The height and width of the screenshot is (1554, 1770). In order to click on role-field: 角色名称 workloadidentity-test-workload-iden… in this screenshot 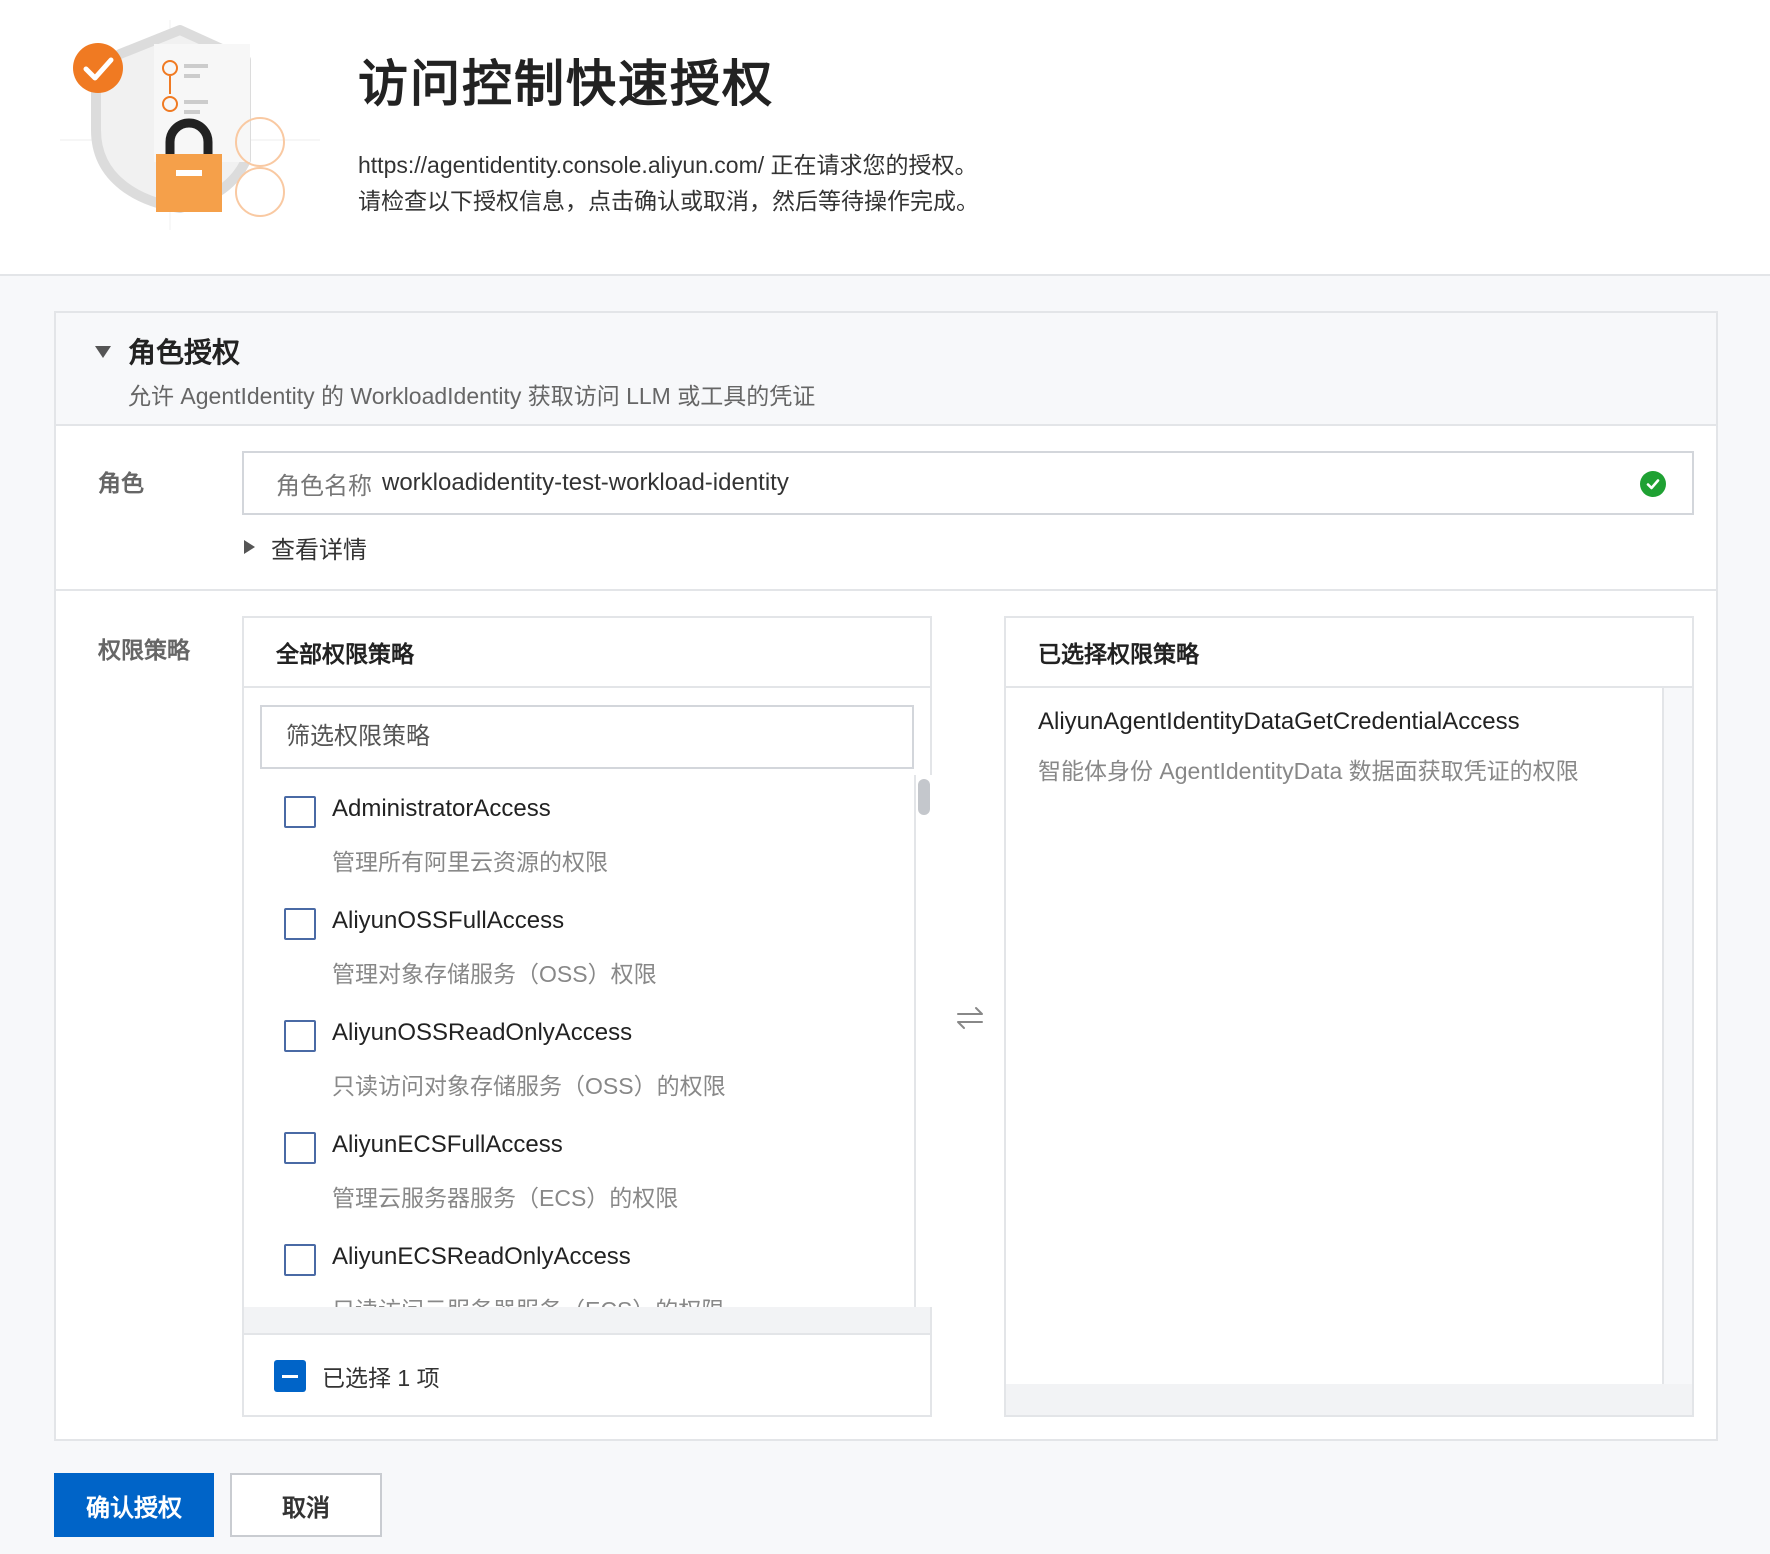, I will do `click(968, 483)`.